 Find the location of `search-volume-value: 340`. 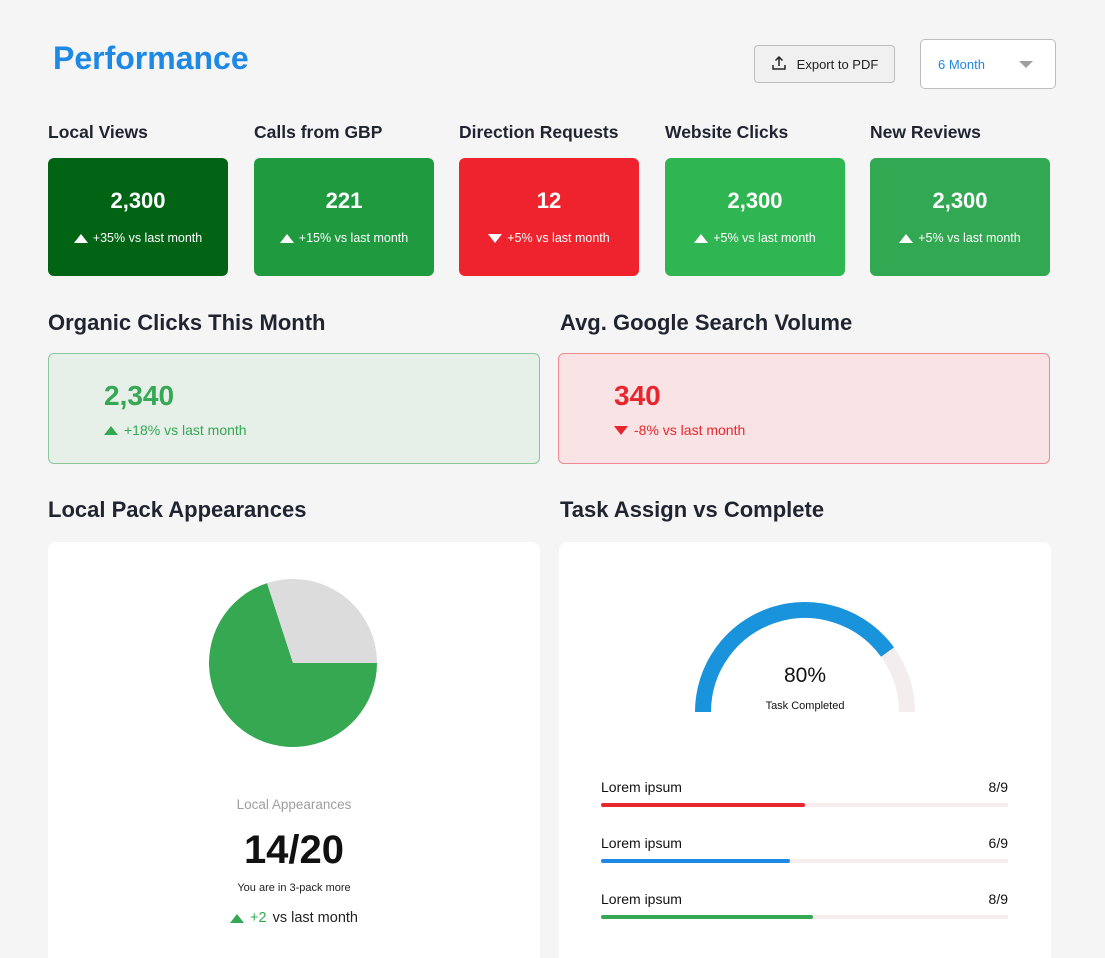

search-volume-value: 340 is located at coordinates (637, 395).